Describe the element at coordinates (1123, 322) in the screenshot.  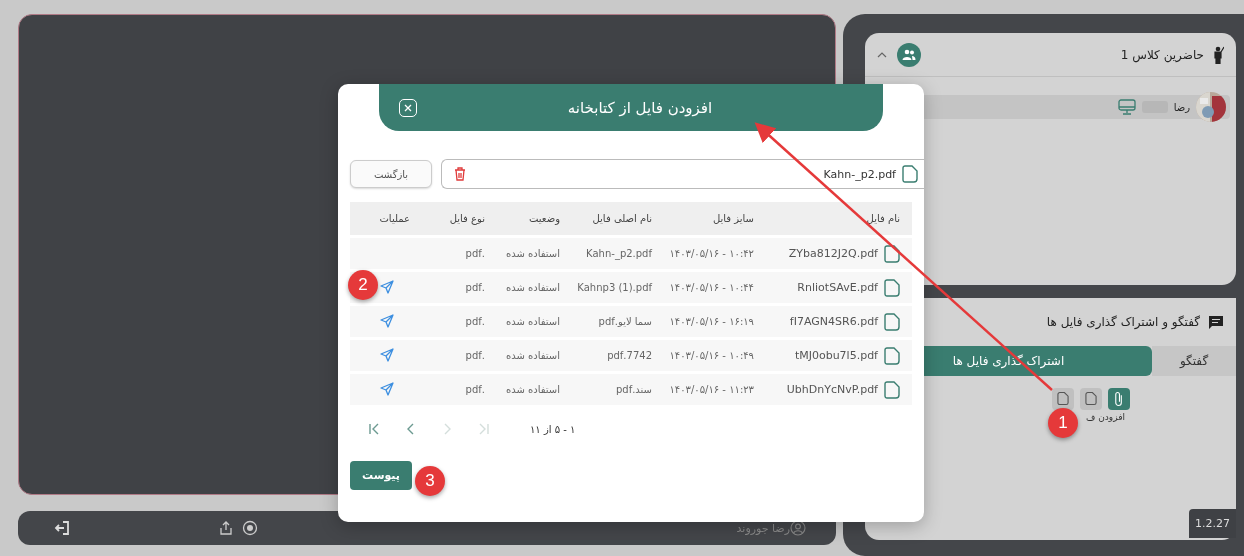
I see `panel-title: گفتگو و اشتراک گذاری فایل ها` at that location.